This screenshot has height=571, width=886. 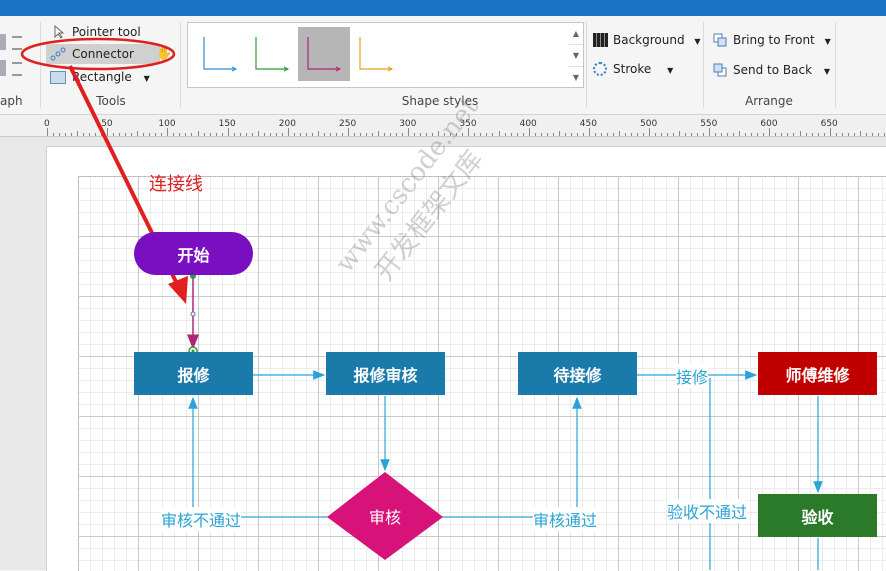 What do you see at coordinates (114, 32) in the screenshot?
I see `pointer-tool-button: Pointer tool` at bounding box center [114, 32].